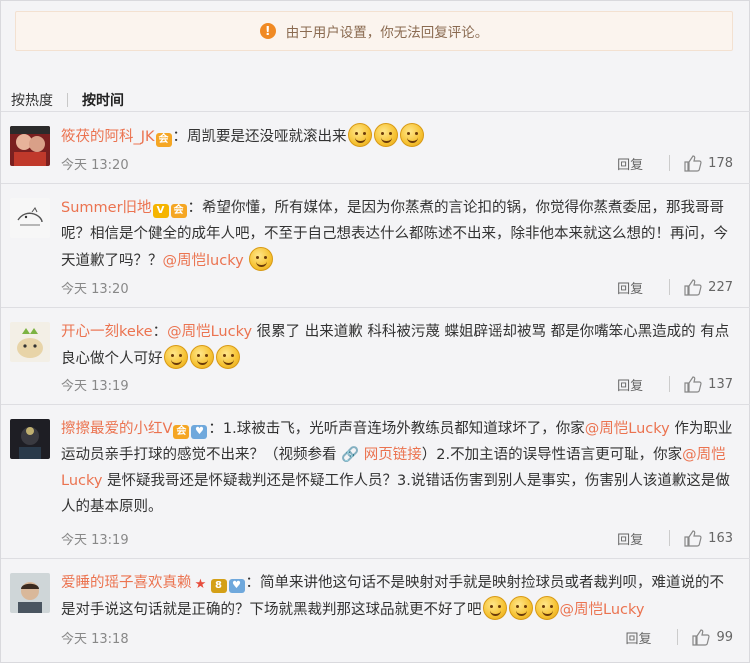 Image resolution: width=750 pixels, height=663 pixels. Describe the element at coordinates (200, 584) in the screenshot. I see `star-badge-icon: ★` at that location.